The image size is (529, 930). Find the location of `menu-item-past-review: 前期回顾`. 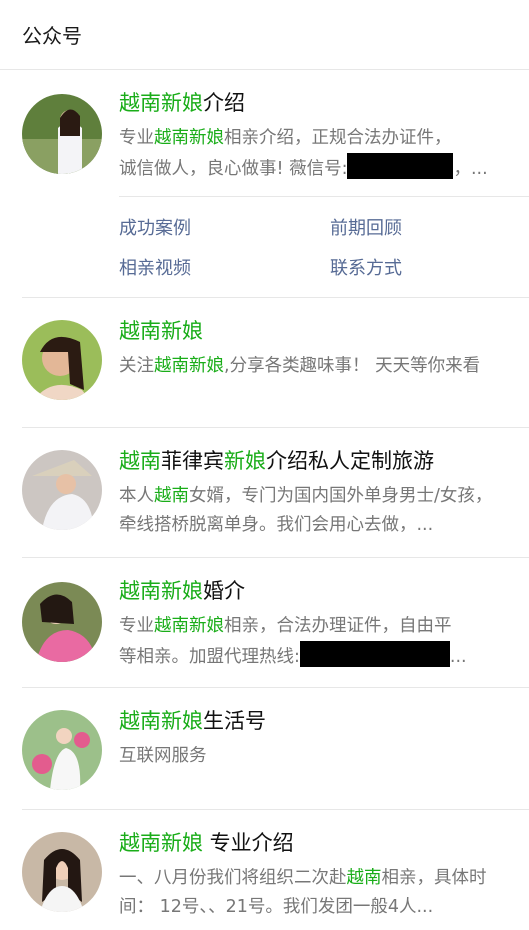

menu-item-past-review: 前期回顾 is located at coordinates (366, 227).